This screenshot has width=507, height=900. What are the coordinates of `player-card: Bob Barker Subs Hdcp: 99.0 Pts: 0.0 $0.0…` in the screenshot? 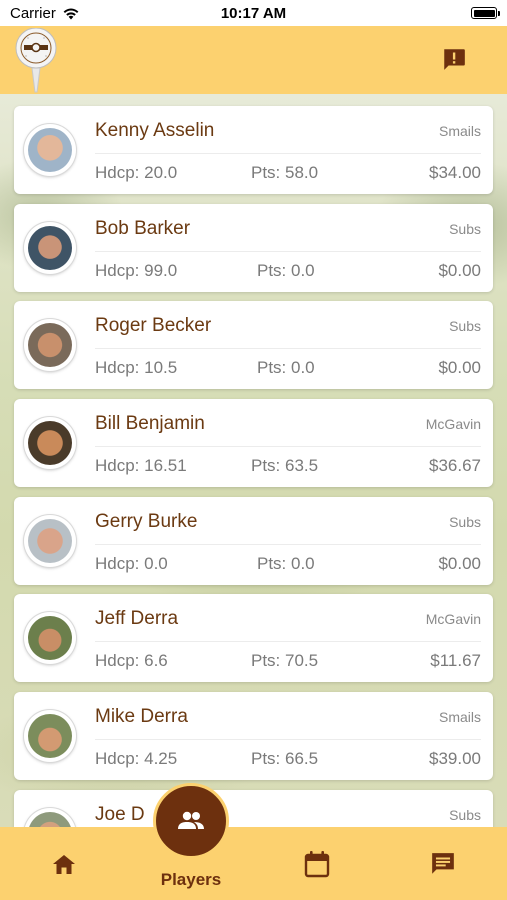 It's located at (253, 247).